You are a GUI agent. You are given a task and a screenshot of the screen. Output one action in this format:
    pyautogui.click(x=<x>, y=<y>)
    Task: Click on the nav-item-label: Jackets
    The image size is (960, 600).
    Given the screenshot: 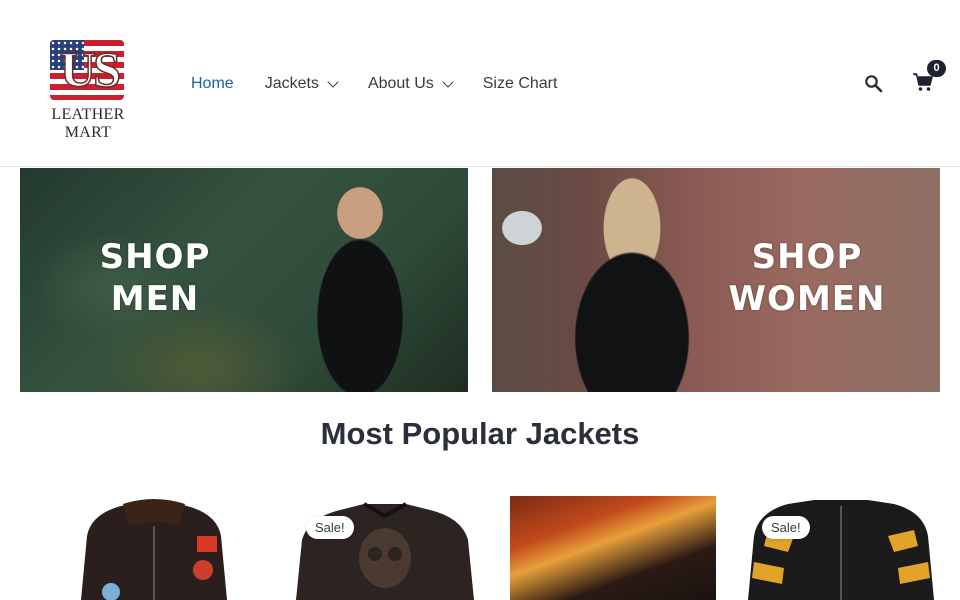 What is the action you would take?
    pyautogui.click(x=291, y=83)
    